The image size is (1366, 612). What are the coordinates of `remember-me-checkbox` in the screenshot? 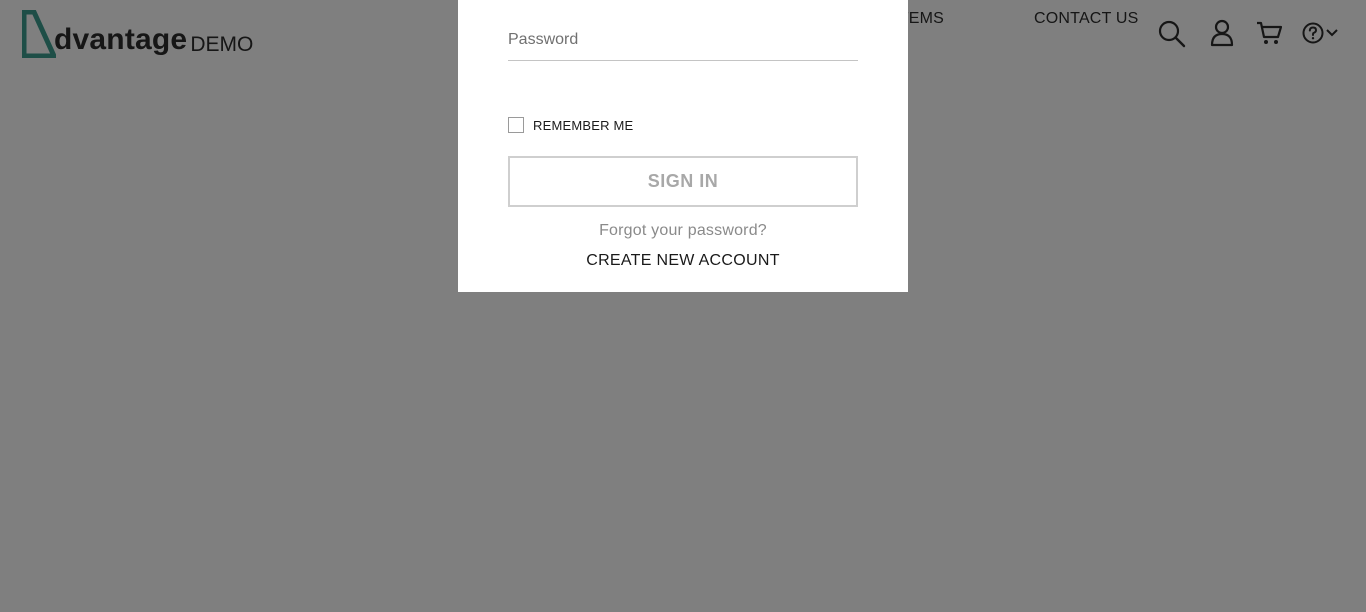 It's located at (516, 125).